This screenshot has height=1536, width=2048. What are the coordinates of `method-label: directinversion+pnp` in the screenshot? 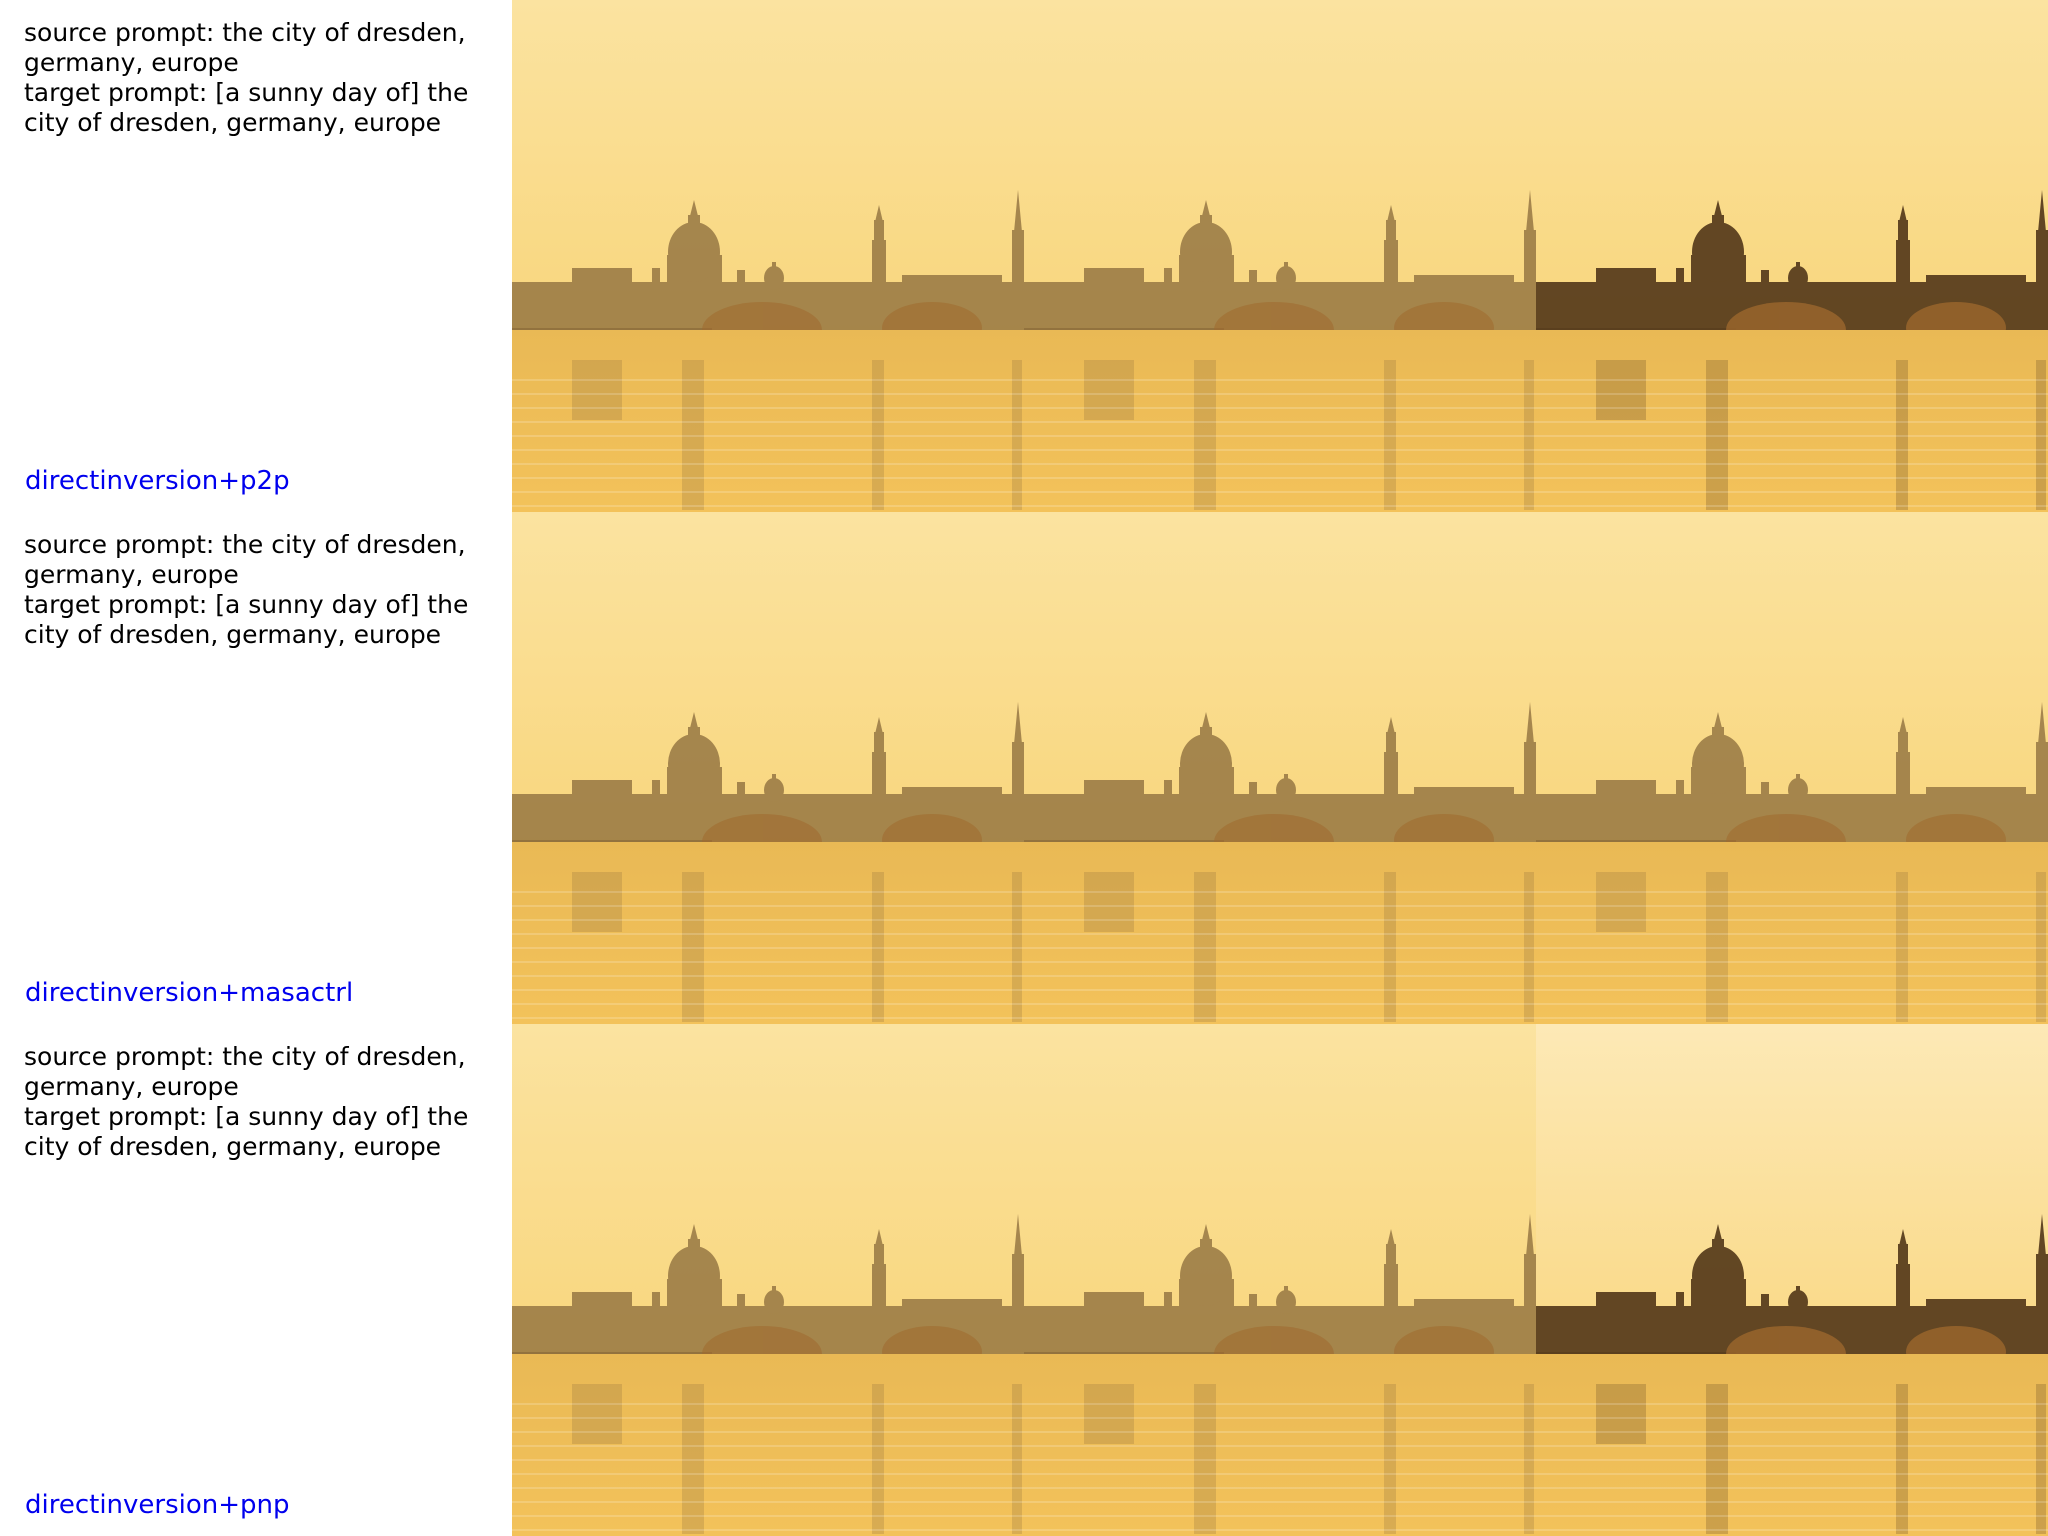 It's located at (157, 1505).